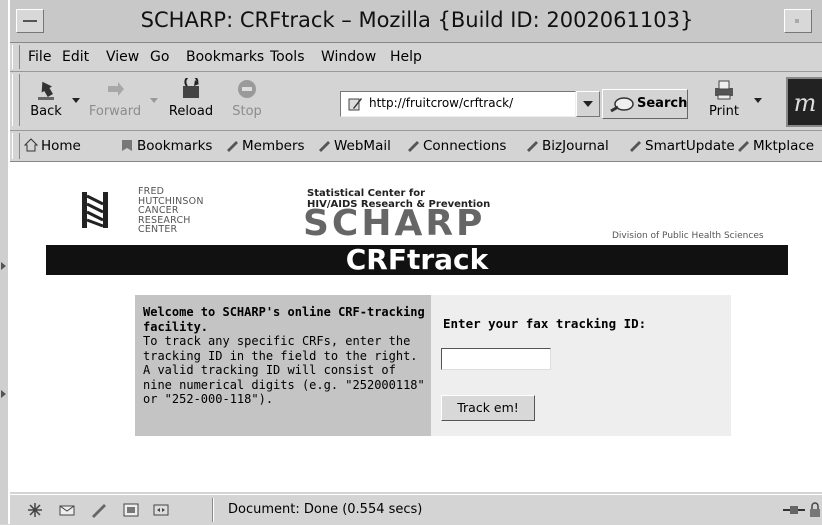  I want to click on search-magnifier-icon, so click(622, 105).